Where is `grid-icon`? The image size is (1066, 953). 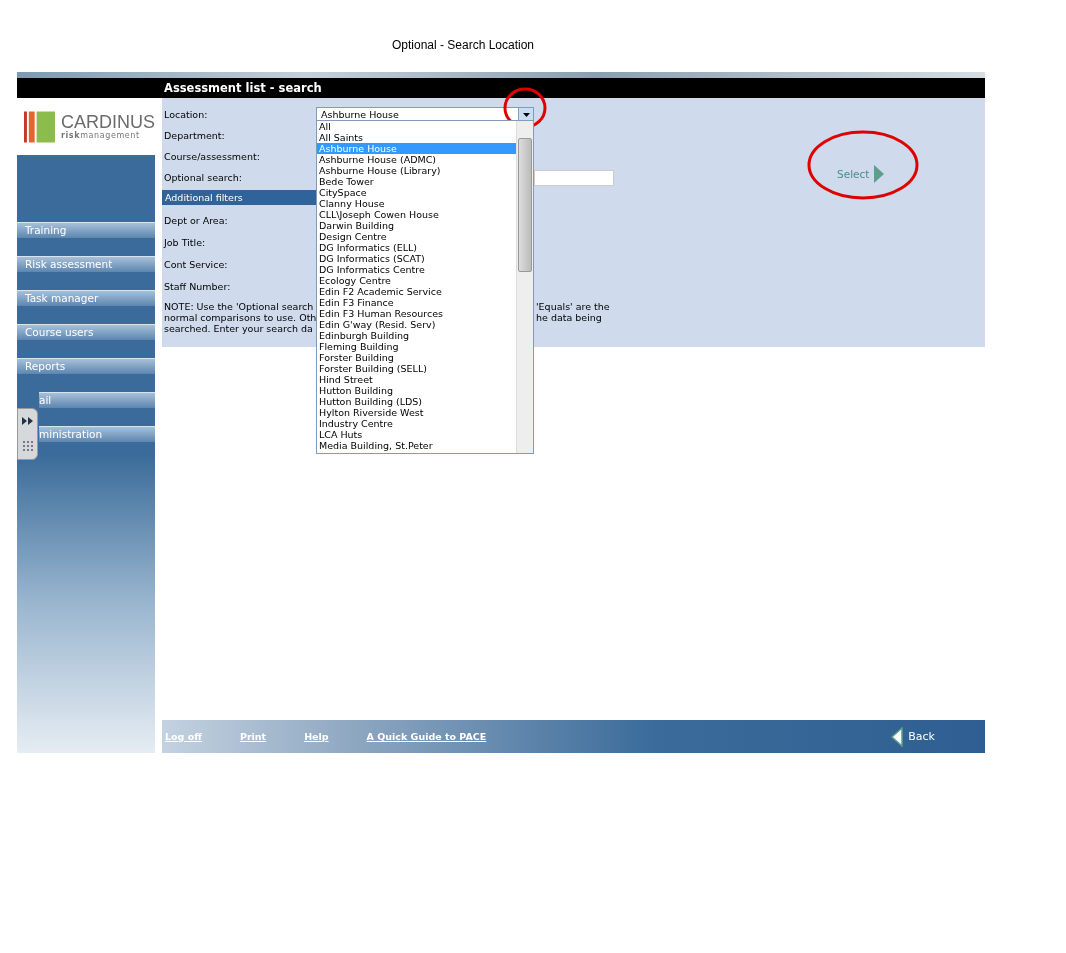 grid-icon is located at coordinates (27, 446).